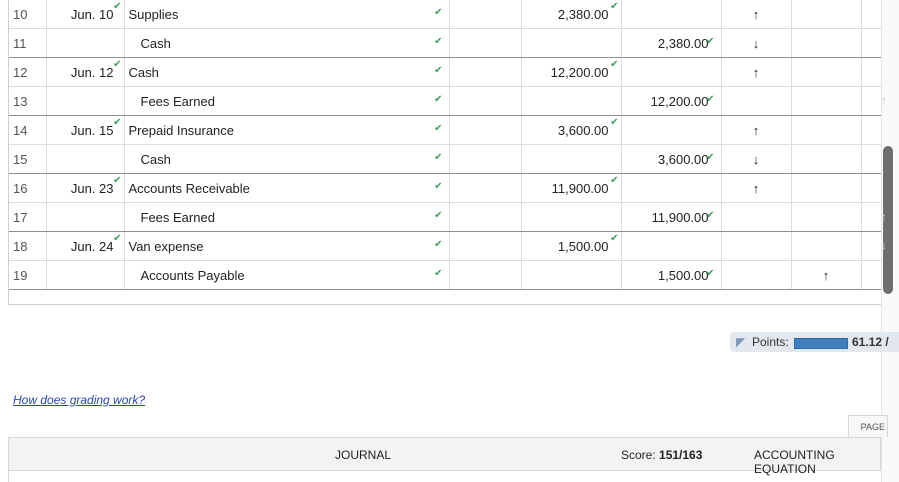 Image resolution: width=899 pixels, height=482 pixels. Describe the element at coordinates (821, 343) in the screenshot. I see `points-progress-bar` at that location.